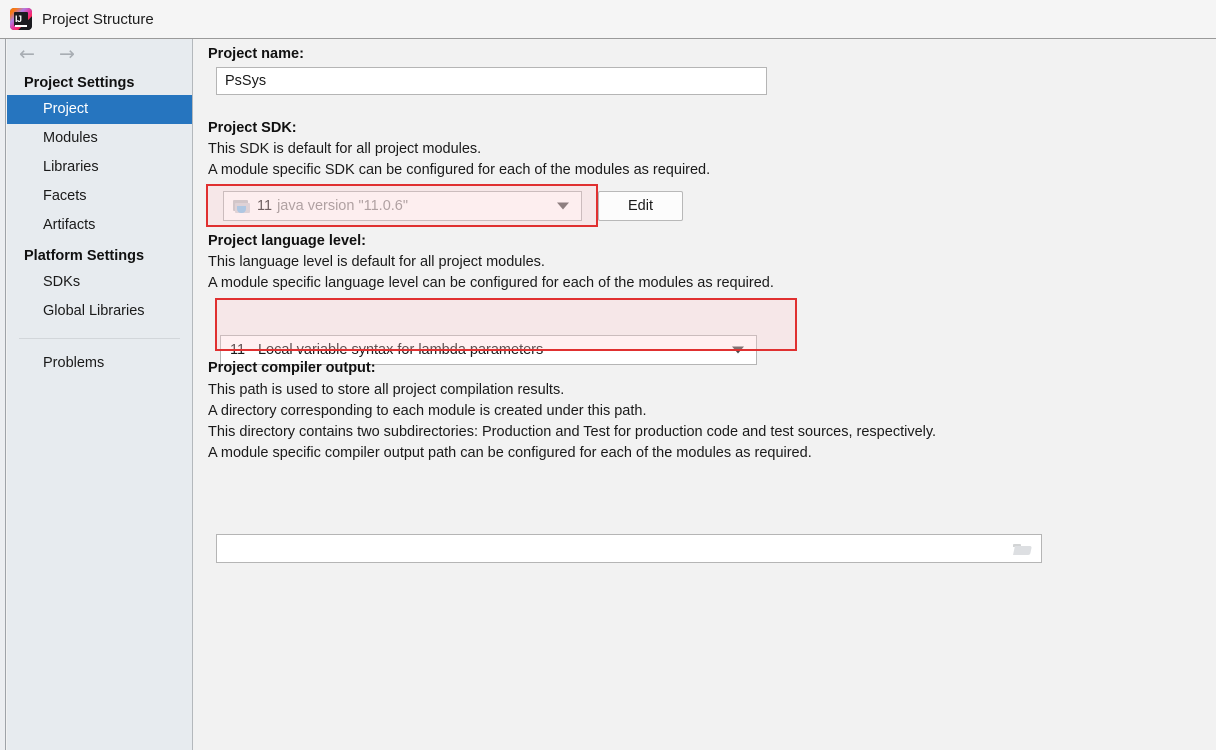 The image size is (1216, 750). I want to click on left-rail, so click(3, 394).